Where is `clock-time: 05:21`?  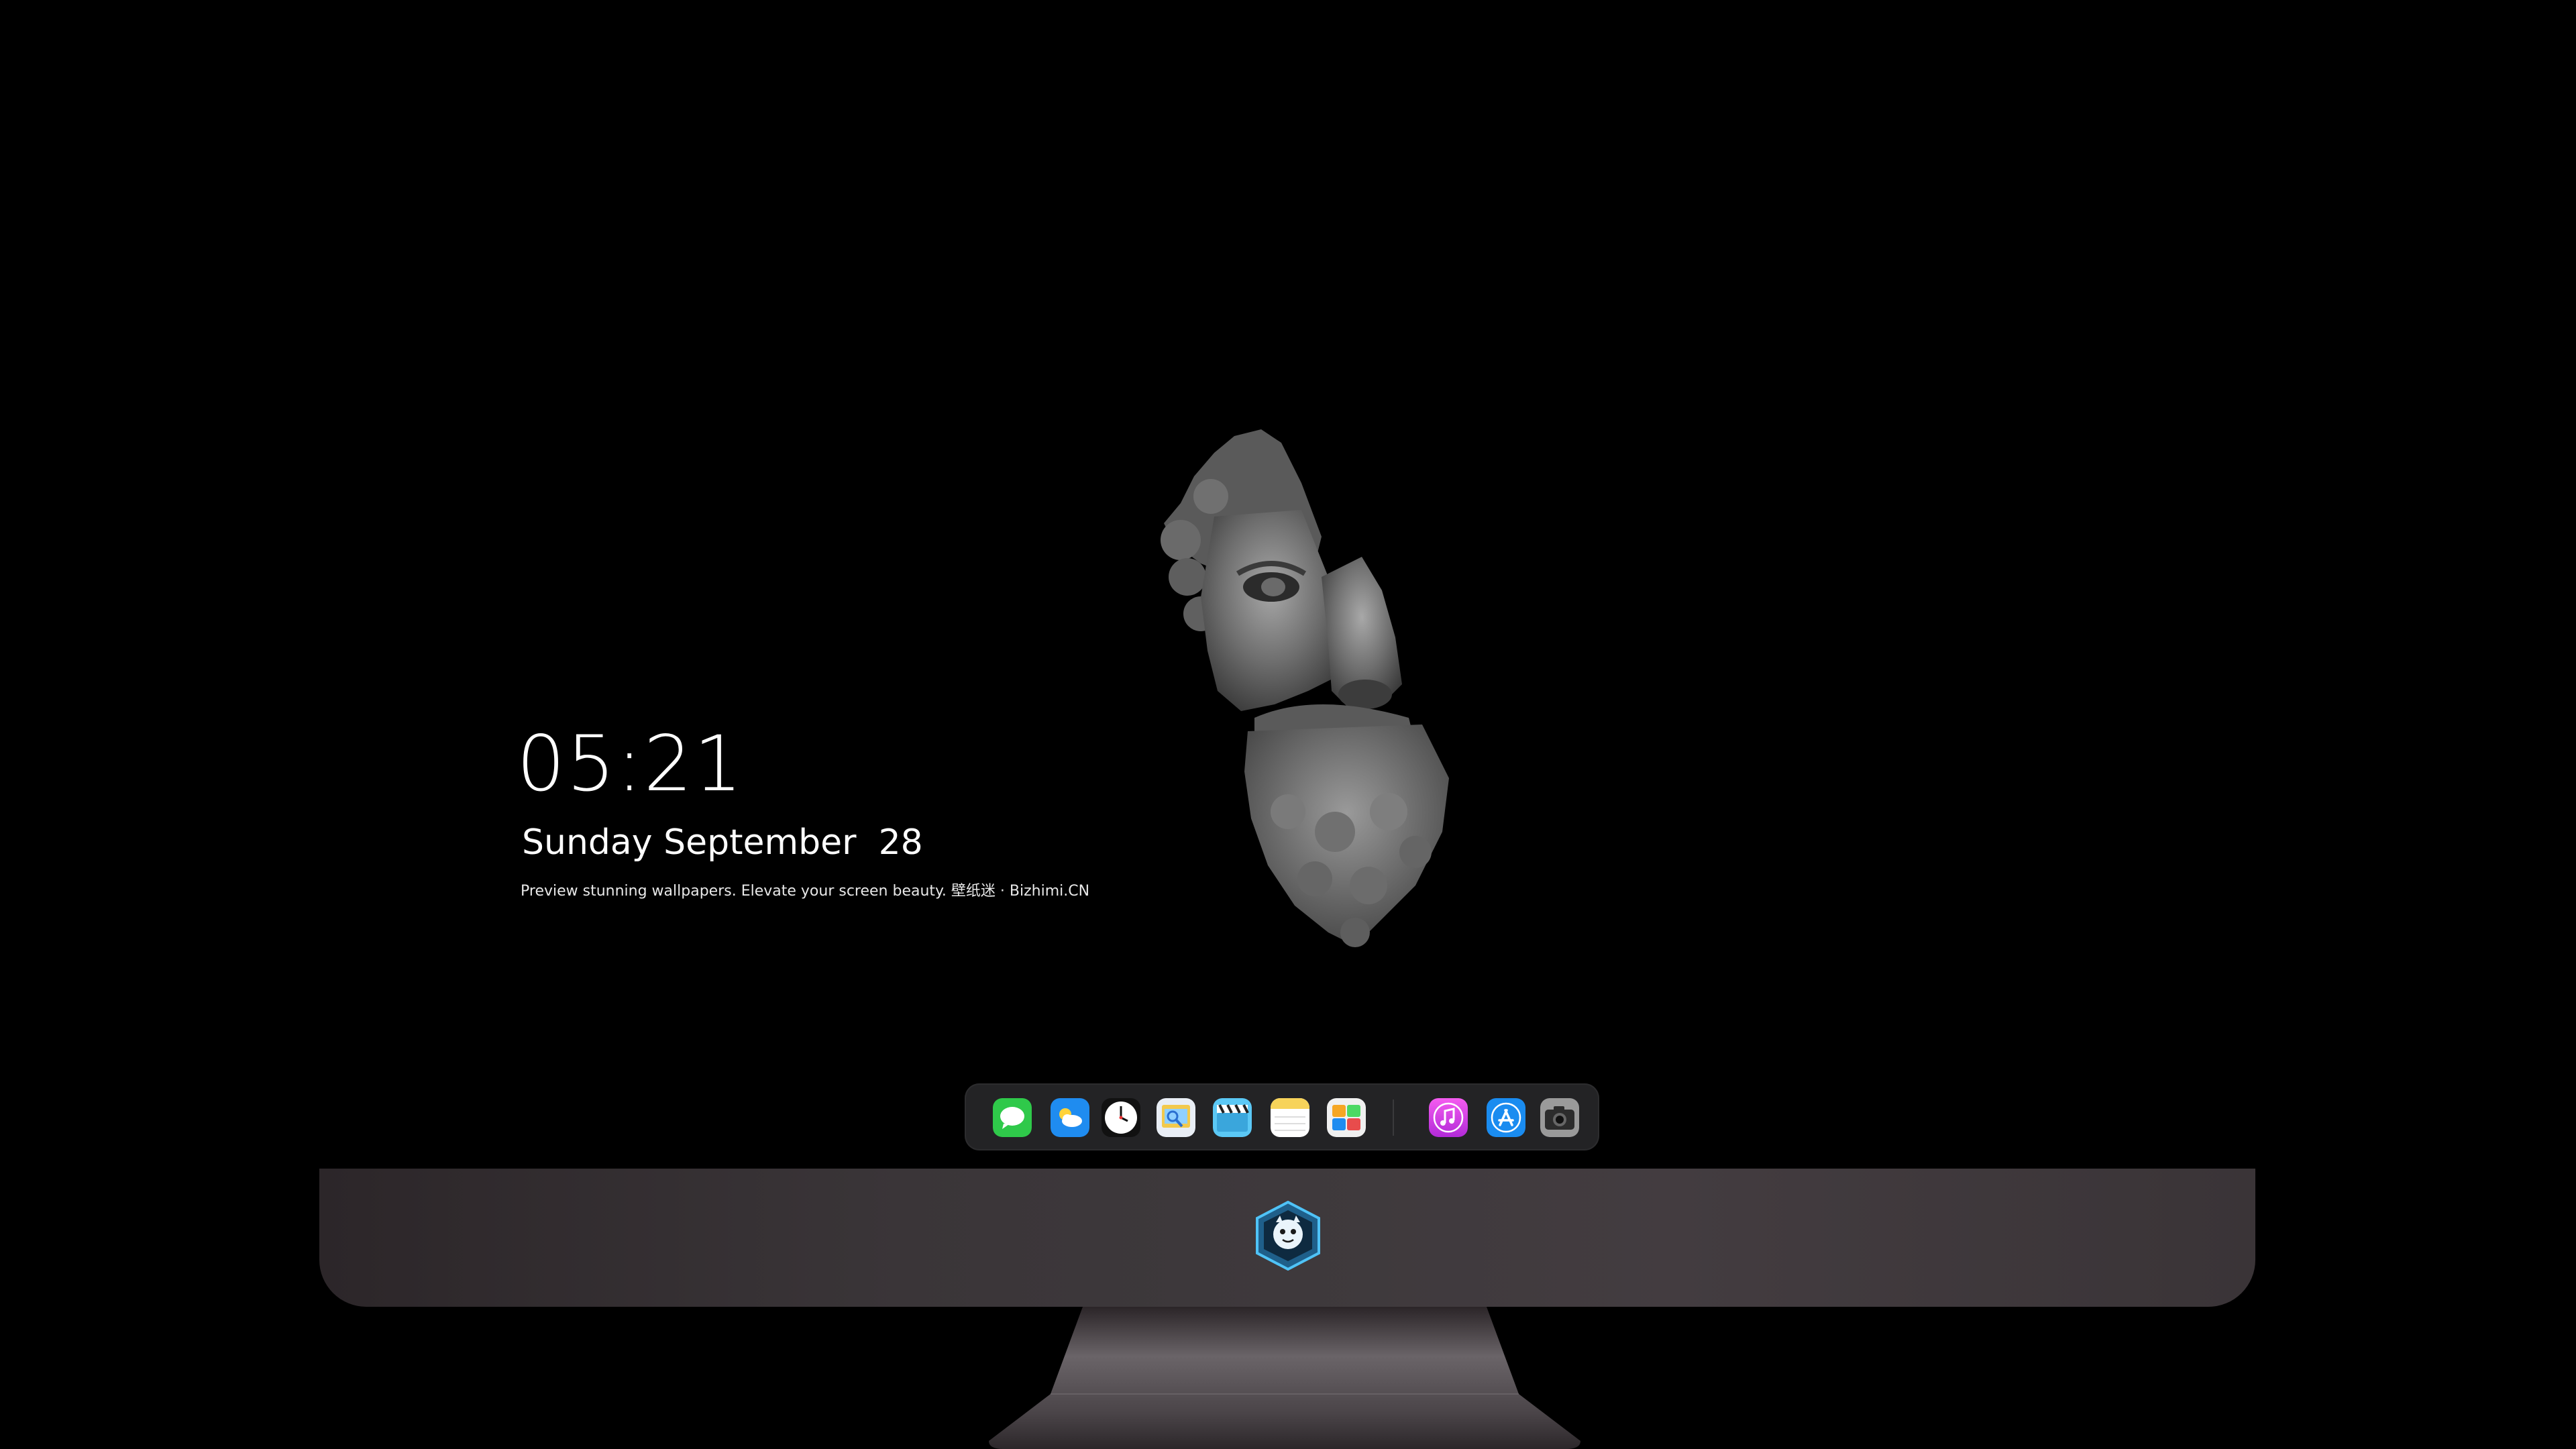 clock-time: 05:21 is located at coordinates (630, 763).